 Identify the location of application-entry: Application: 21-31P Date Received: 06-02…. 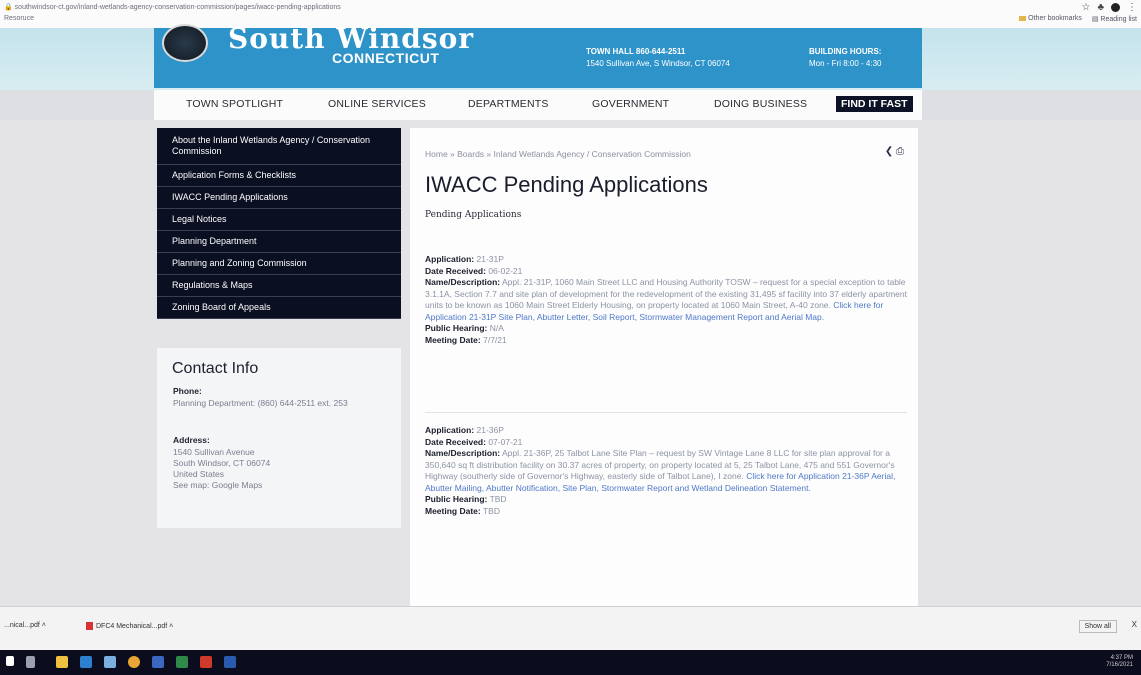
(666, 300).